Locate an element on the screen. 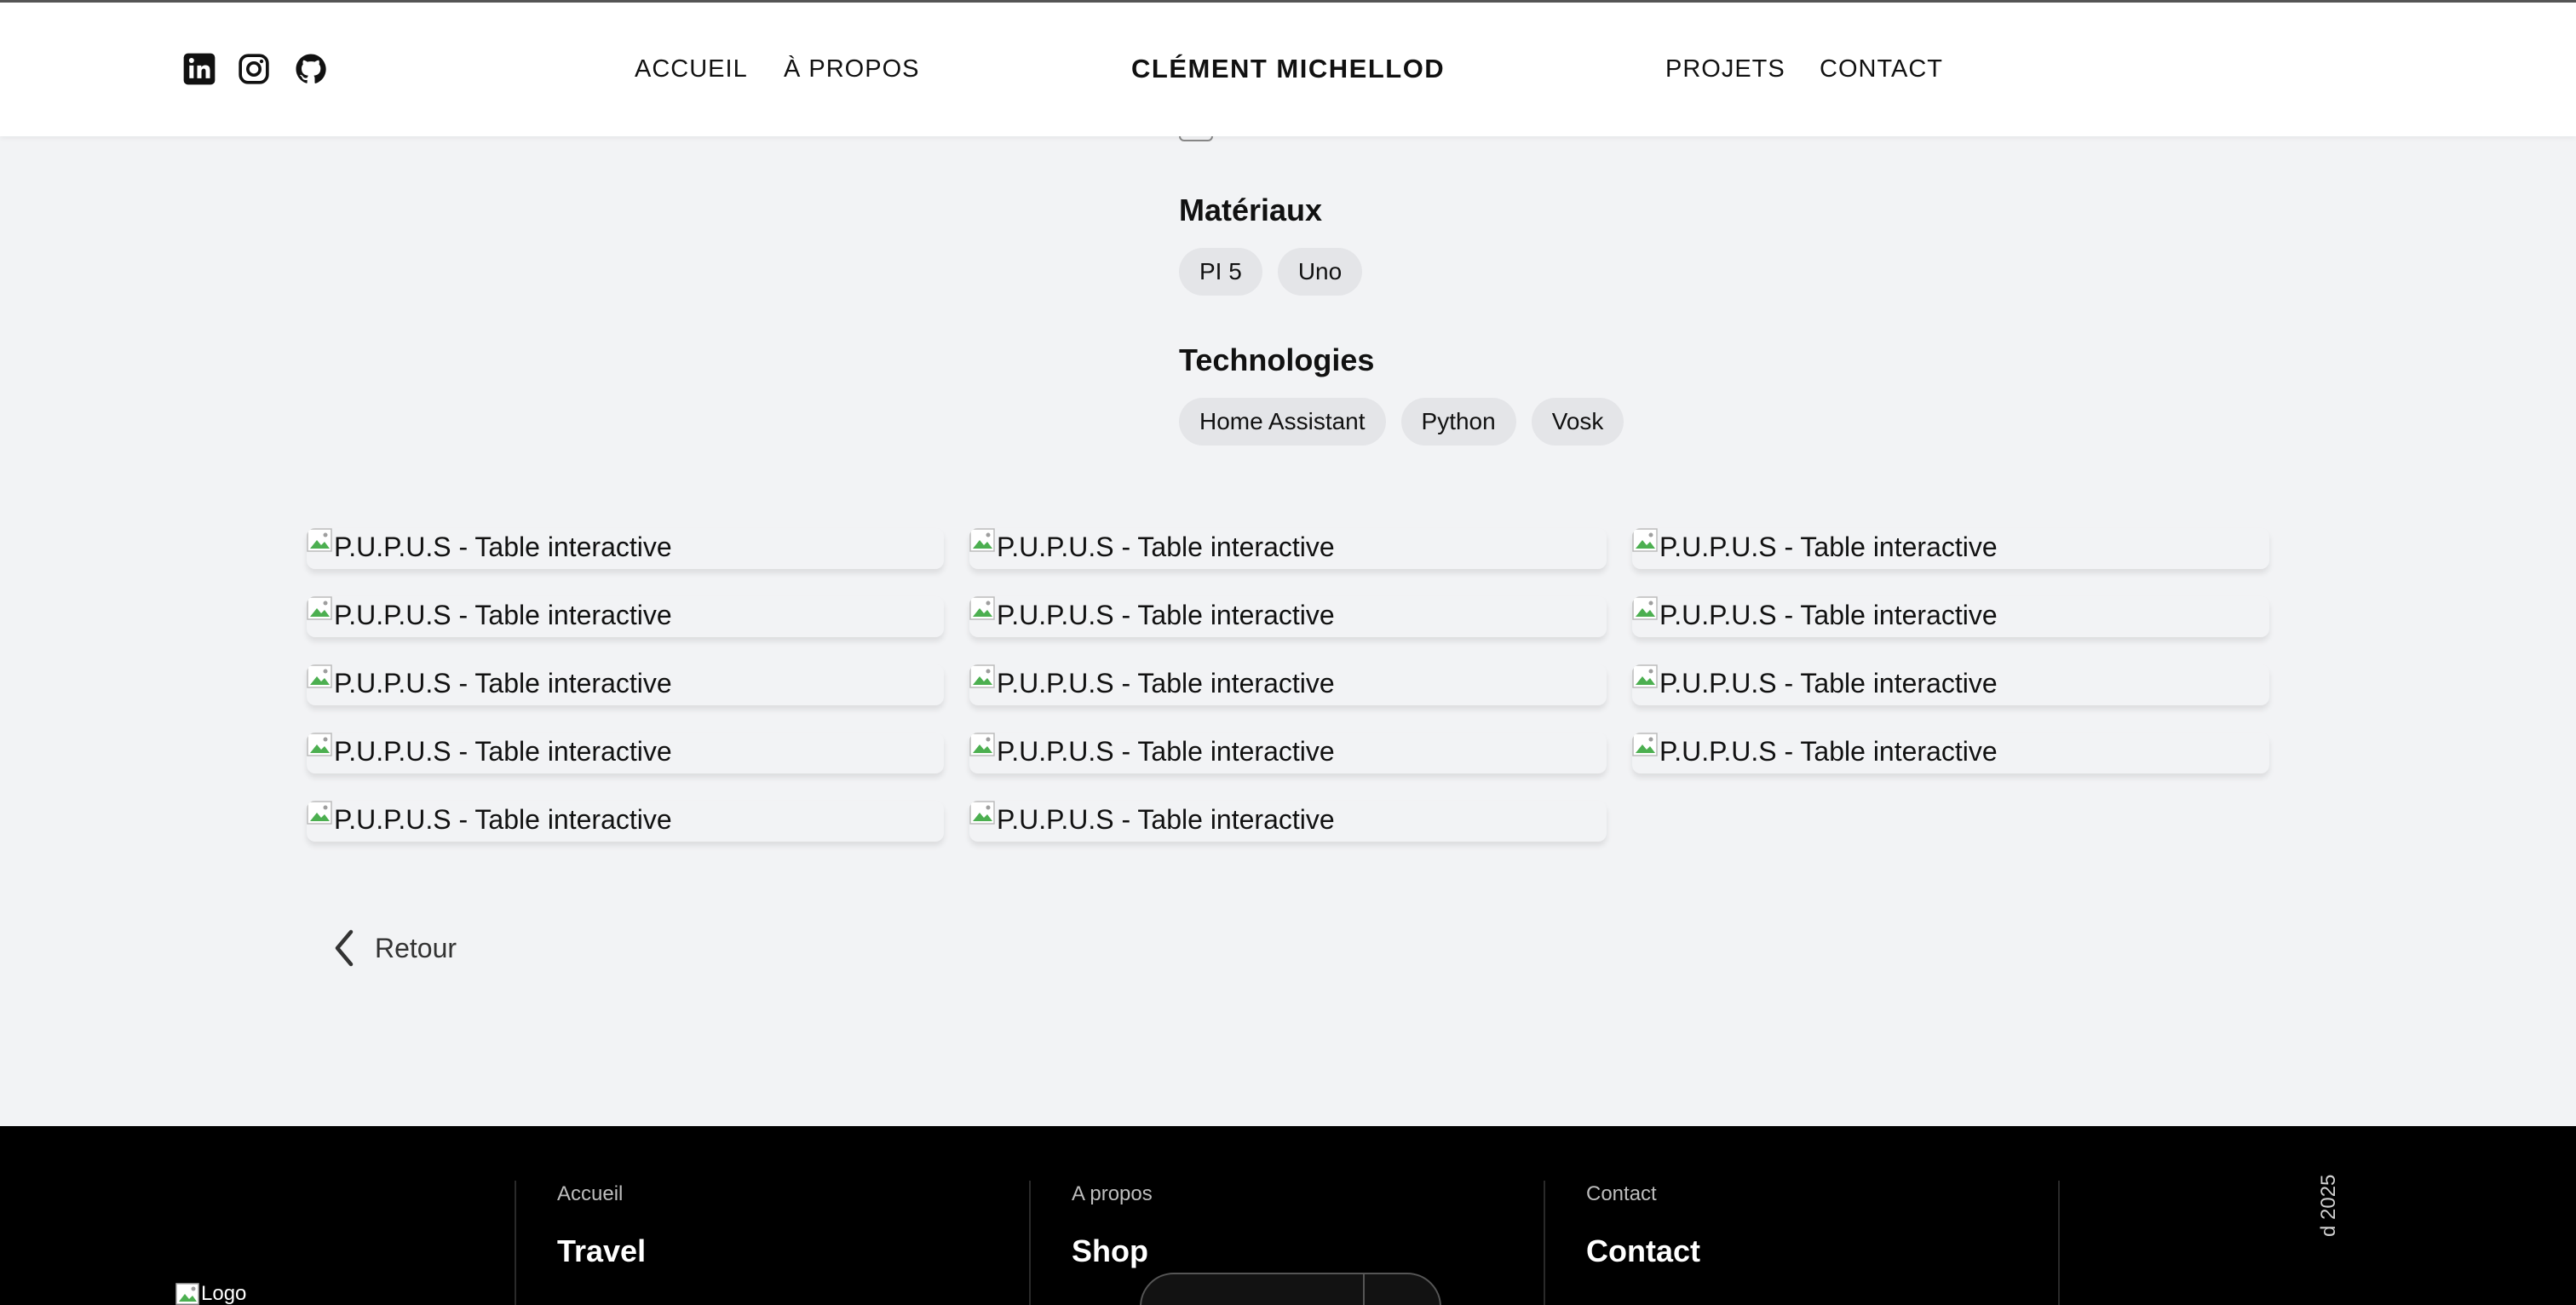 The image size is (2576, 1305). footer-link-shop: Shop is located at coordinates (1110, 1251).